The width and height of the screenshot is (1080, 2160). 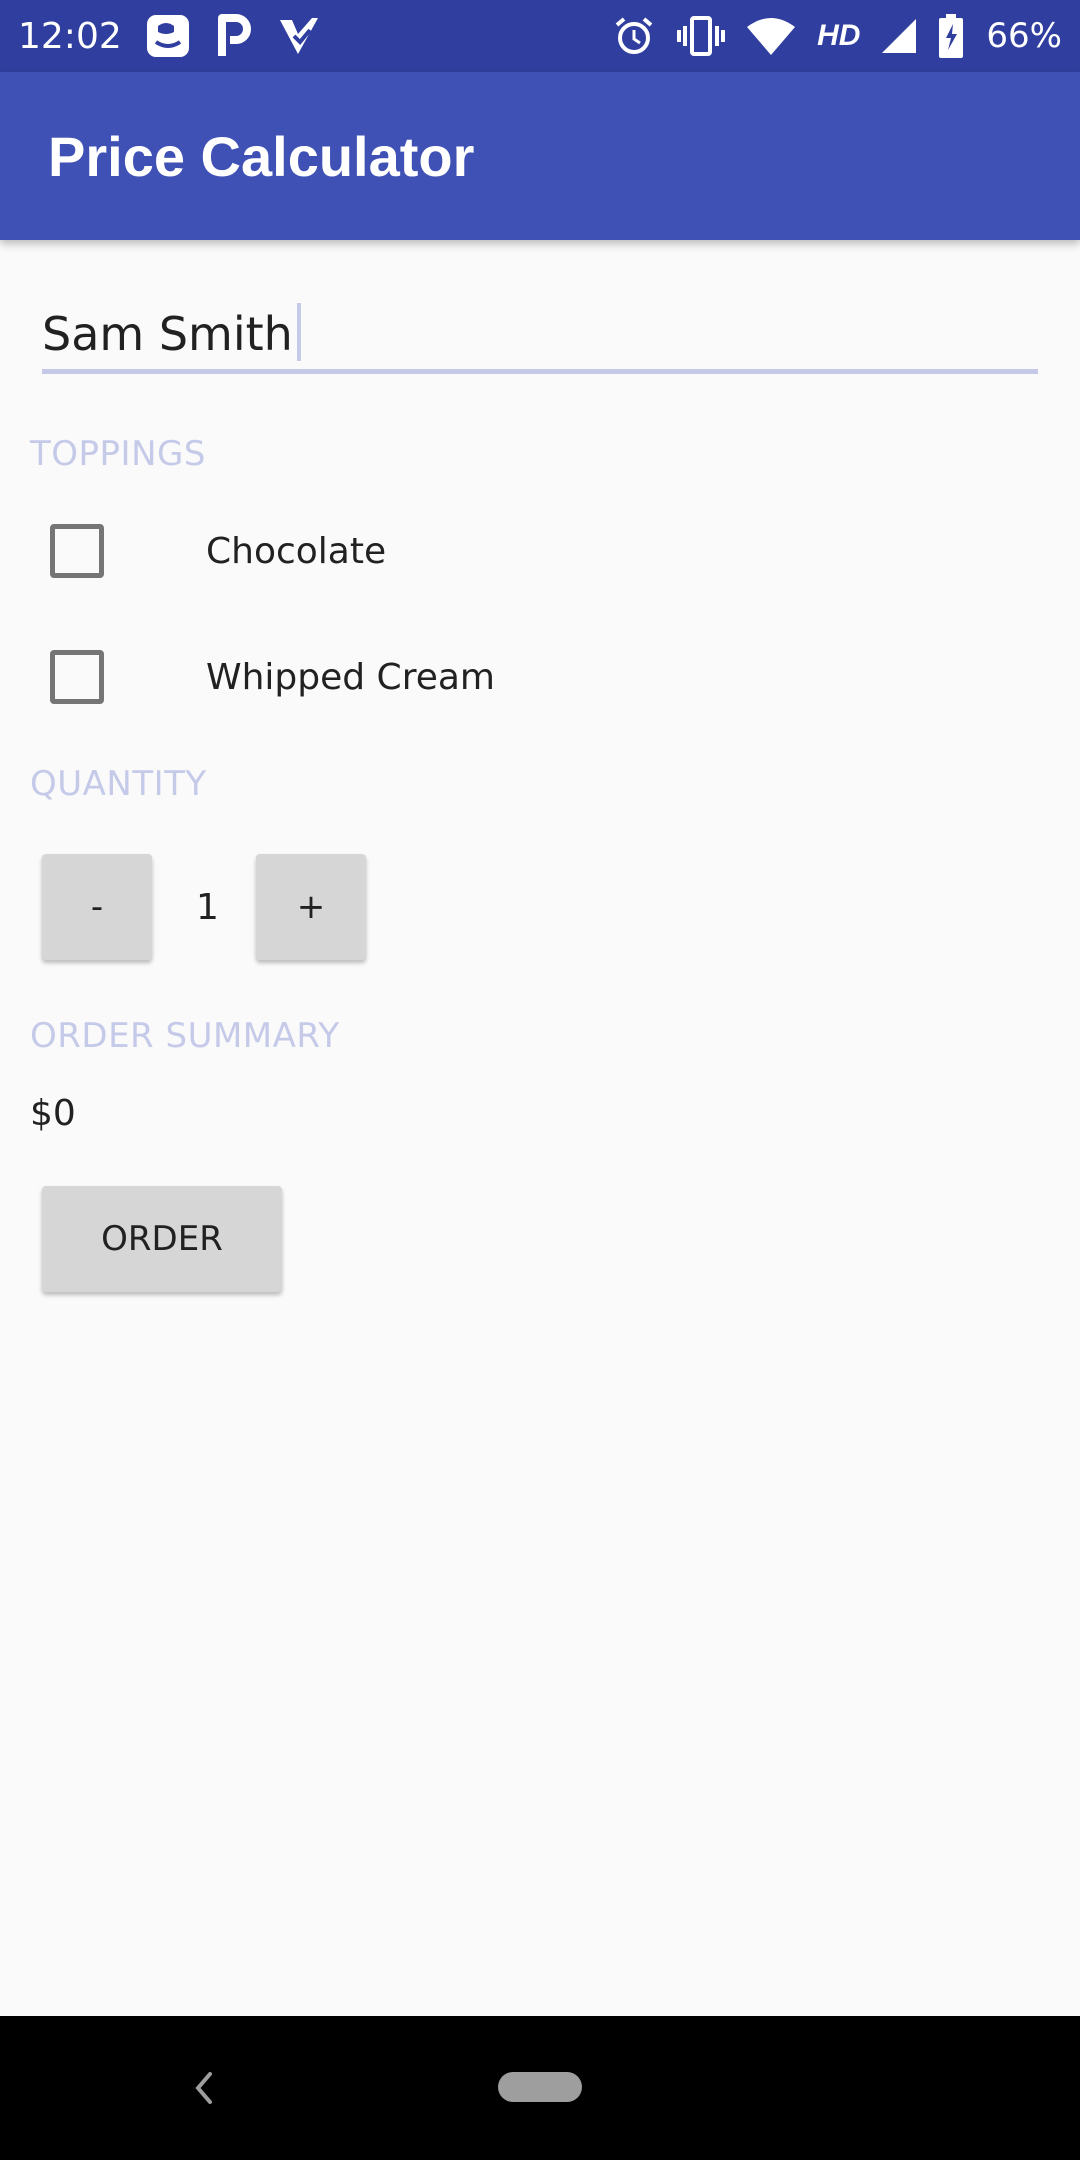 I want to click on status-left: 12:02, so click(x=169, y=36).